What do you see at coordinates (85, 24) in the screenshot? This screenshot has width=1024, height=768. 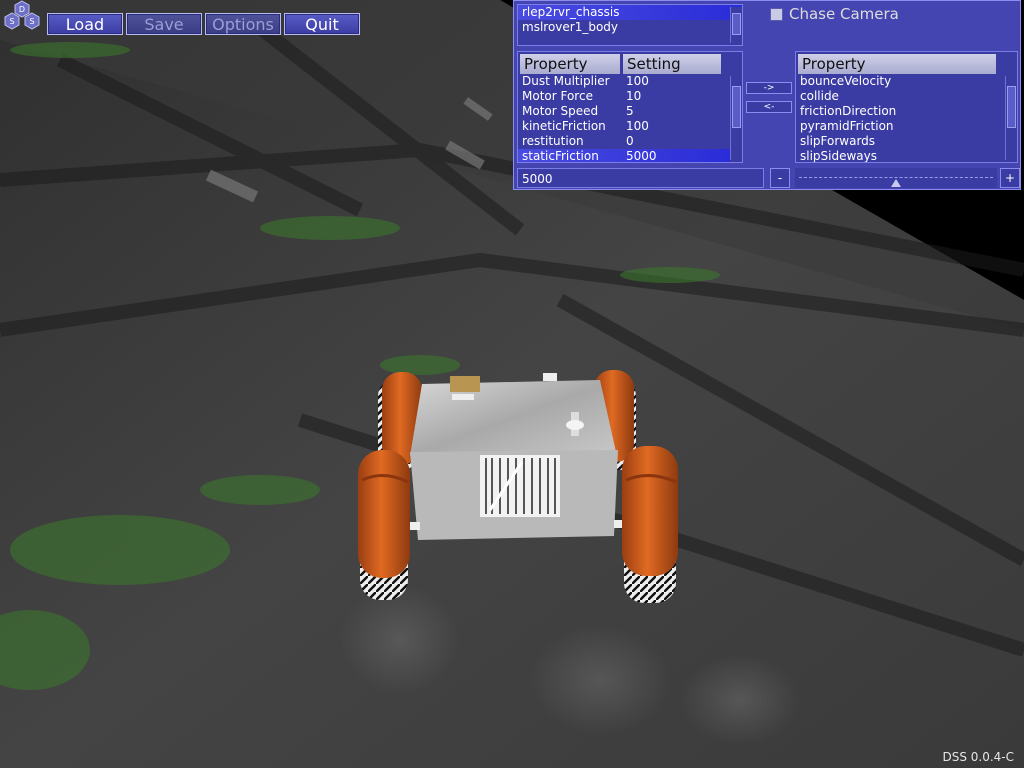 I see `load-button: Load` at bounding box center [85, 24].